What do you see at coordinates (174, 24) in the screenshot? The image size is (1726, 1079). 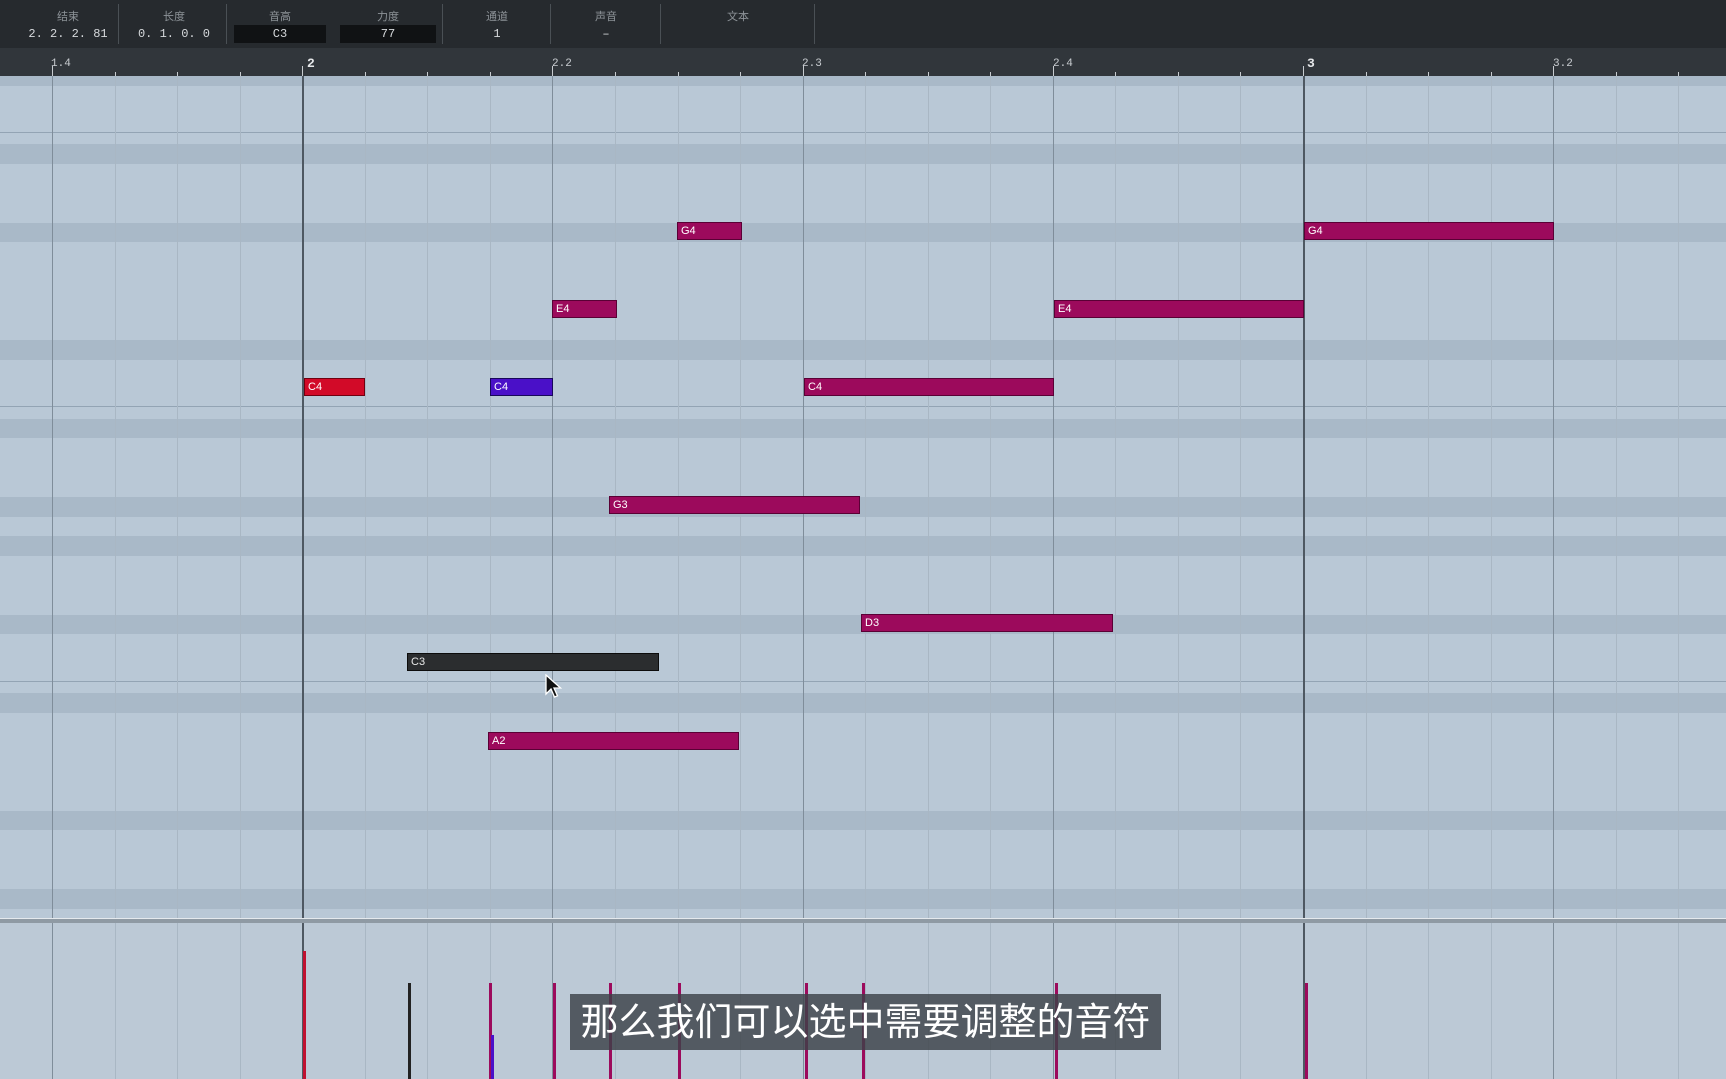 I see `length-field: 长度 0. 1. 0. 0` at bounding box center [174, 24].